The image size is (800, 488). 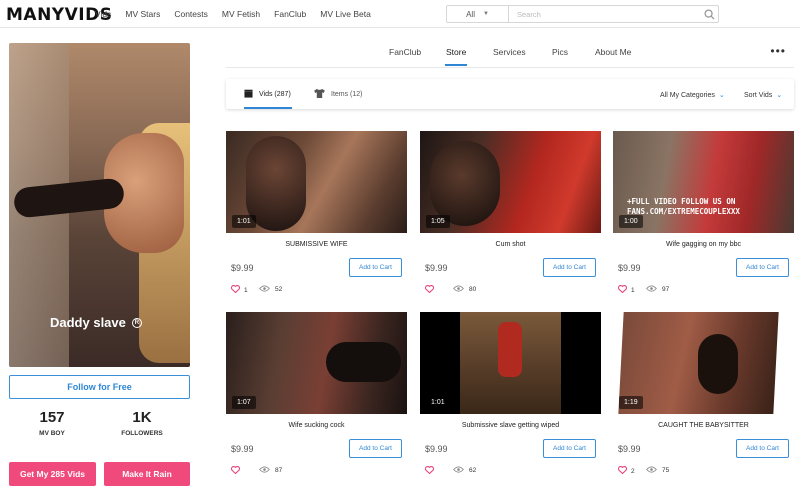 I want to click on video-title: SUBMISSIVE WIFE, so click(x=316, y=244).